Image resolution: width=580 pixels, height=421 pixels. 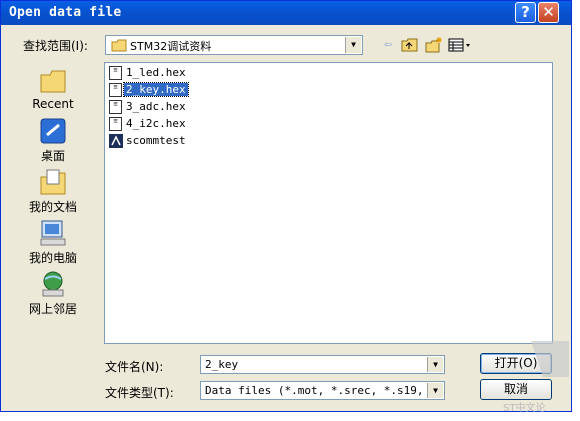 I want to click on look-in-dropdown: STM32调试资料 ▼, so click(x=234, y=45).